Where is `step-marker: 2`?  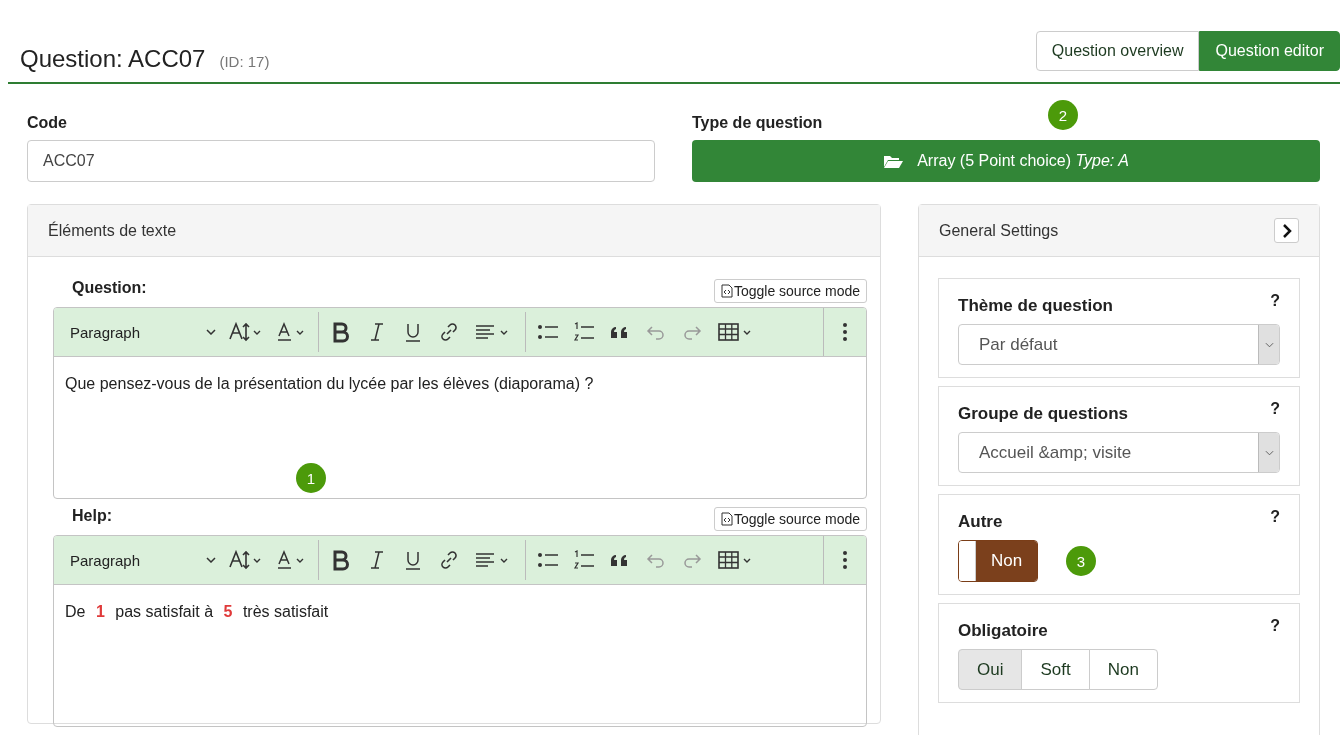 step-marker: 2 is located at coordinates (1063, 115).